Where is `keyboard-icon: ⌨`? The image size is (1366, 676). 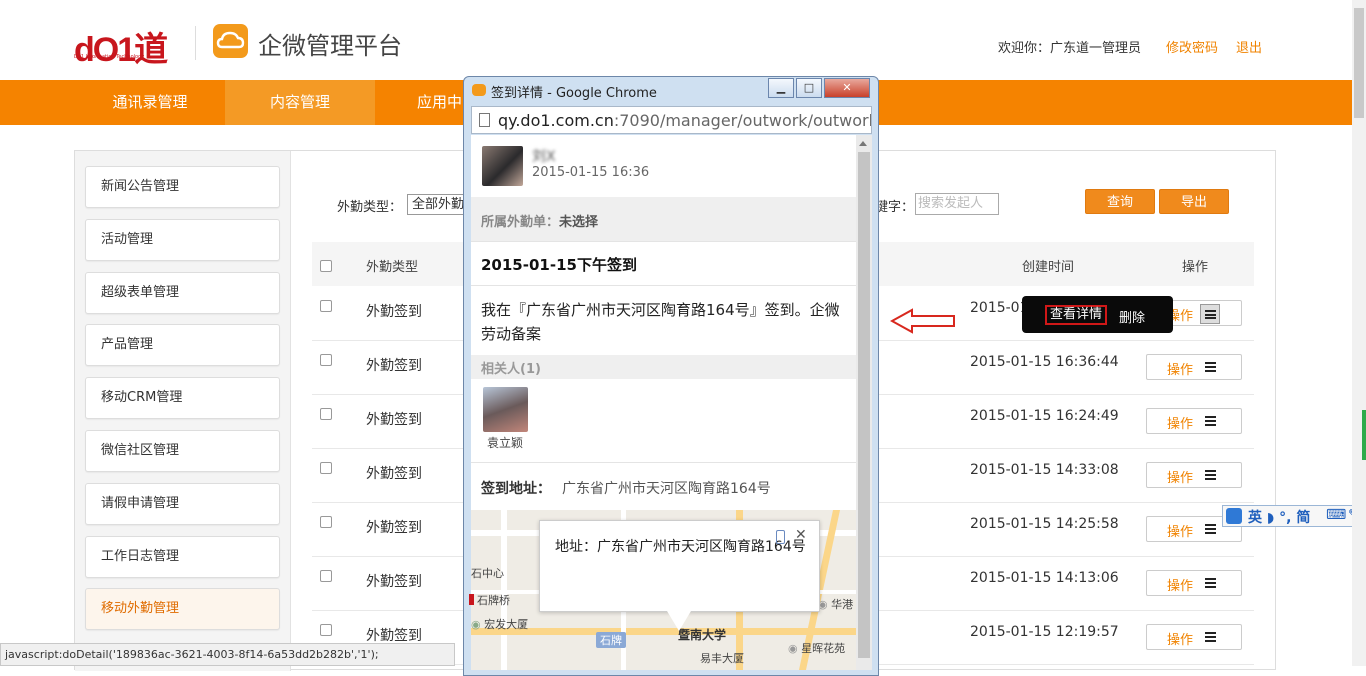 keyboard-icon: ⌨ is located at coordinates (1336, 515).